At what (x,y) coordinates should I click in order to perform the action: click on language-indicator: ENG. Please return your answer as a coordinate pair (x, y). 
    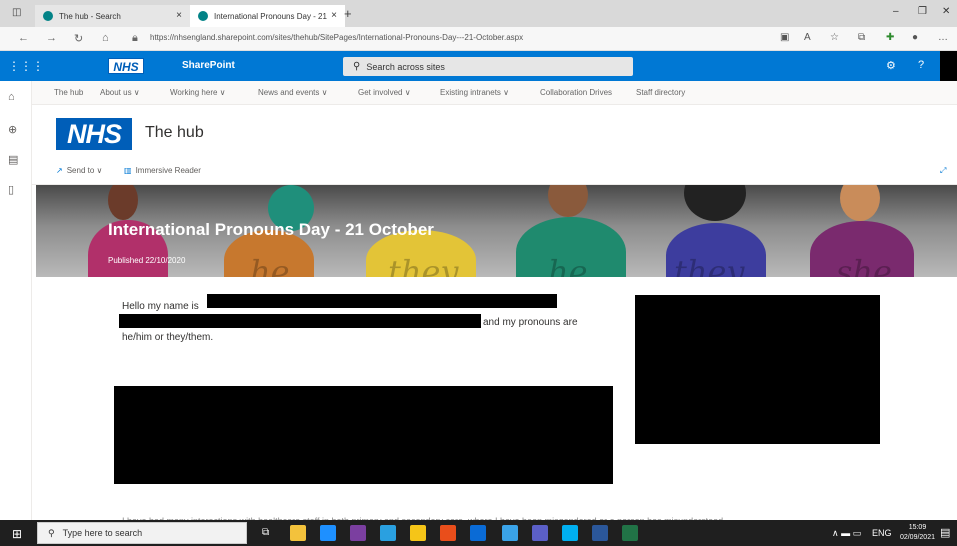
    Looking at the image, I should click on (882, 533).